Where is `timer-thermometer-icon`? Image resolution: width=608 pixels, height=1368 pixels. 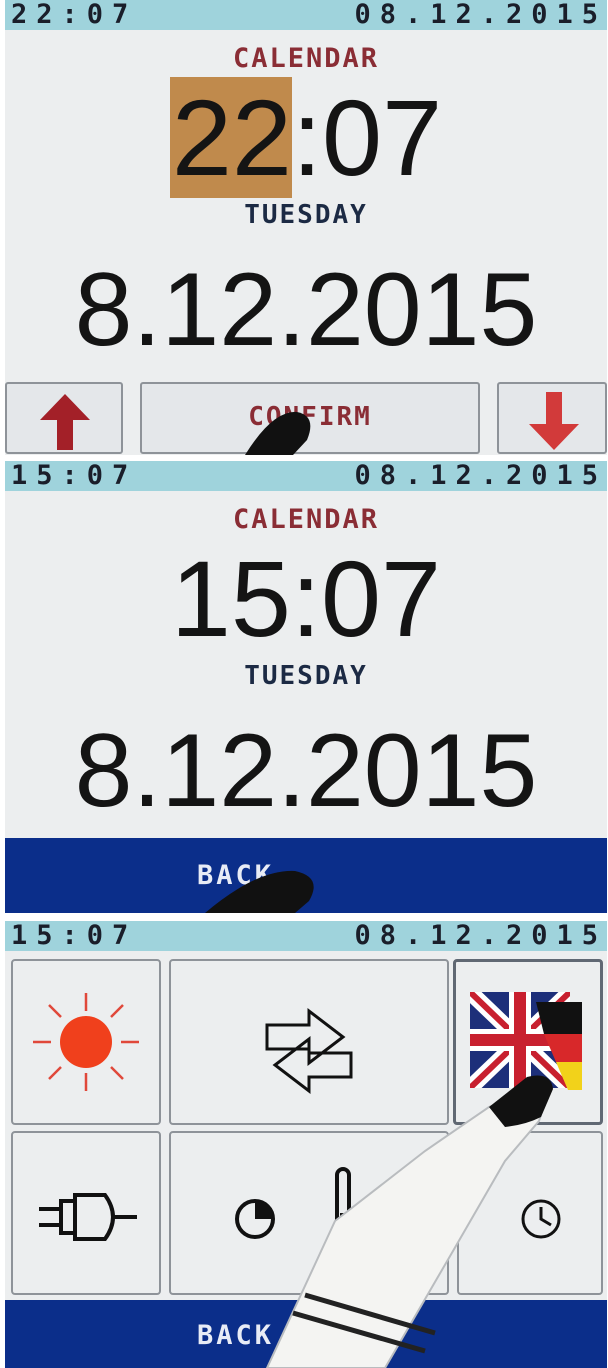
timer-thermometer-icon is located at coordinates (295, 1215).